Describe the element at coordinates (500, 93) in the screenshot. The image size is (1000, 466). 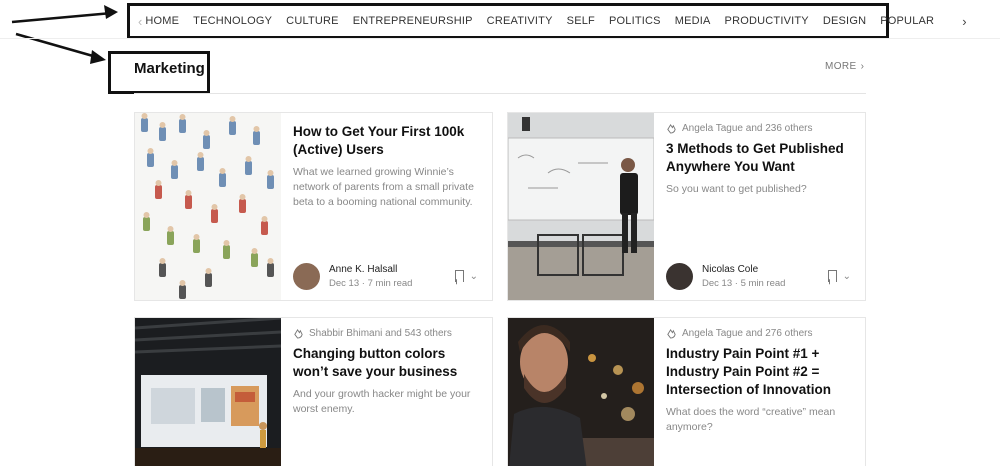
I see `section-divider` at that location.